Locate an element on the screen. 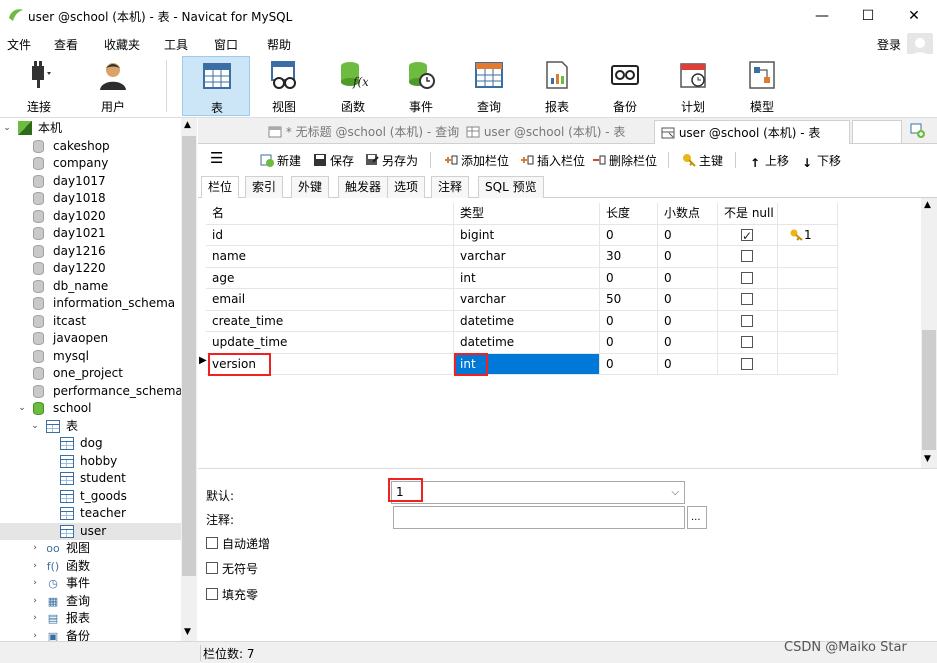 This screenshot has width=937, height=663. tree-table-item: hobby is located at coordinates (90, 462).